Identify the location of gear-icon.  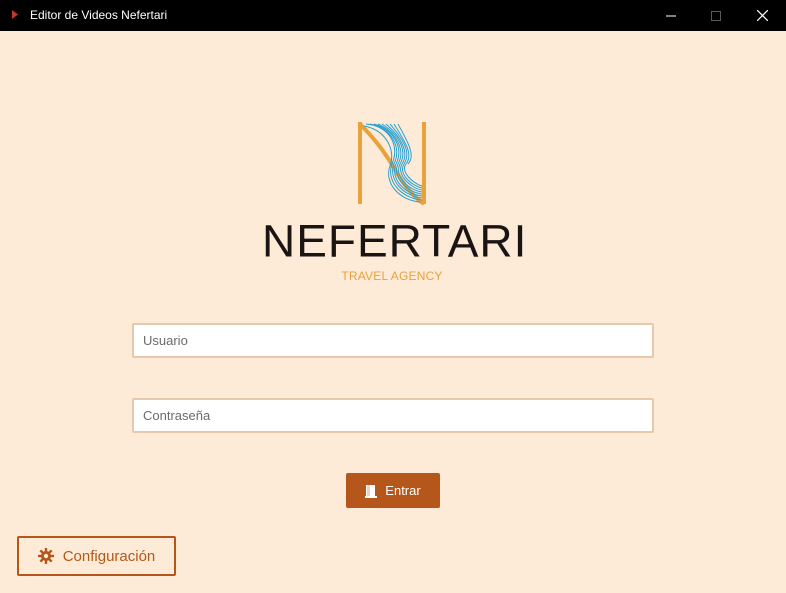
(45, 556).